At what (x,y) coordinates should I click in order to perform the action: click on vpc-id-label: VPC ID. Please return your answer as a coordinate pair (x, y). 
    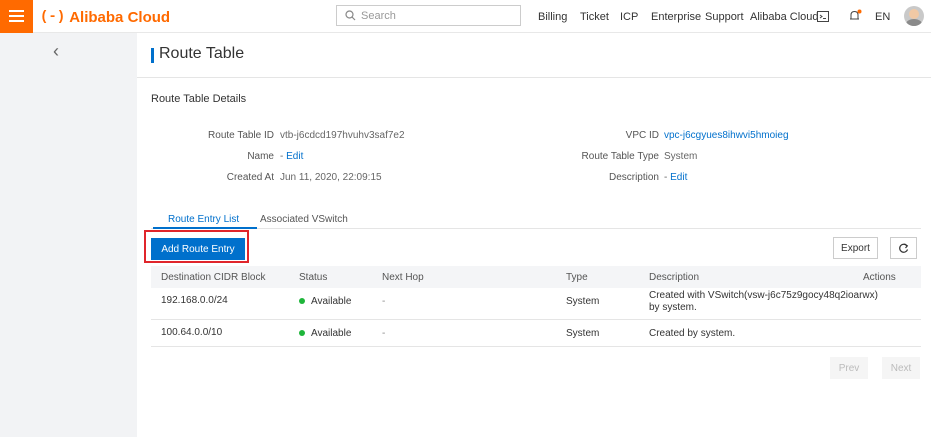
    Looking at the image, I should click on (642, 135).